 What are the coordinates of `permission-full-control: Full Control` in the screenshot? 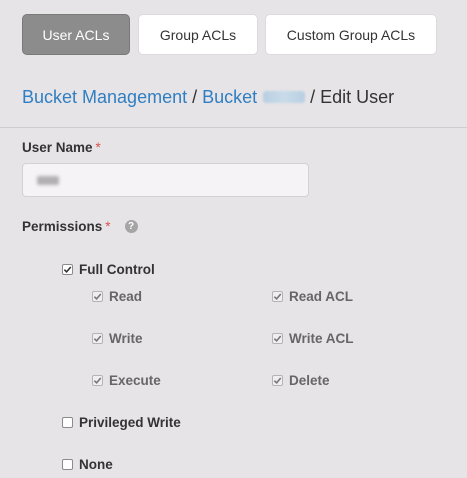 It's located at (108, 269).